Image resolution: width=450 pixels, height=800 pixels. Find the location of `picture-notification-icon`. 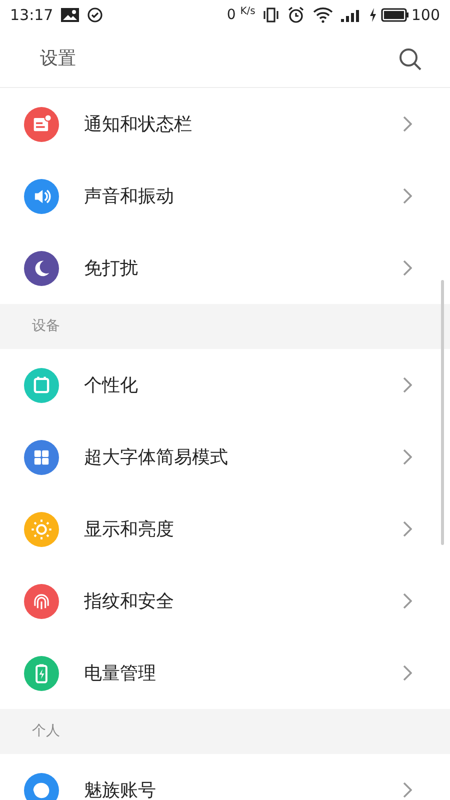

picture-notification-icon is located at coordinates (70, 15).